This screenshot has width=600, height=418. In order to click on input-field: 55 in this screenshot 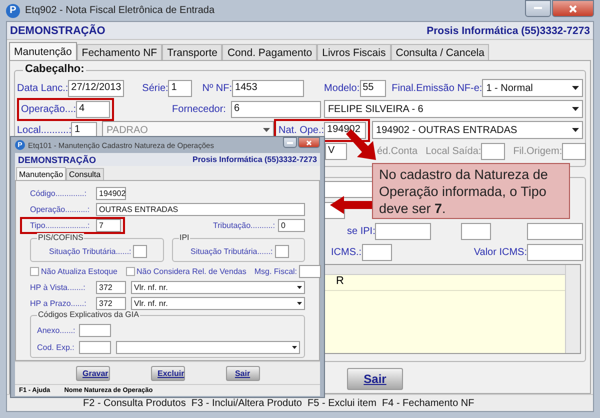, I will do `click(373, 88)`.